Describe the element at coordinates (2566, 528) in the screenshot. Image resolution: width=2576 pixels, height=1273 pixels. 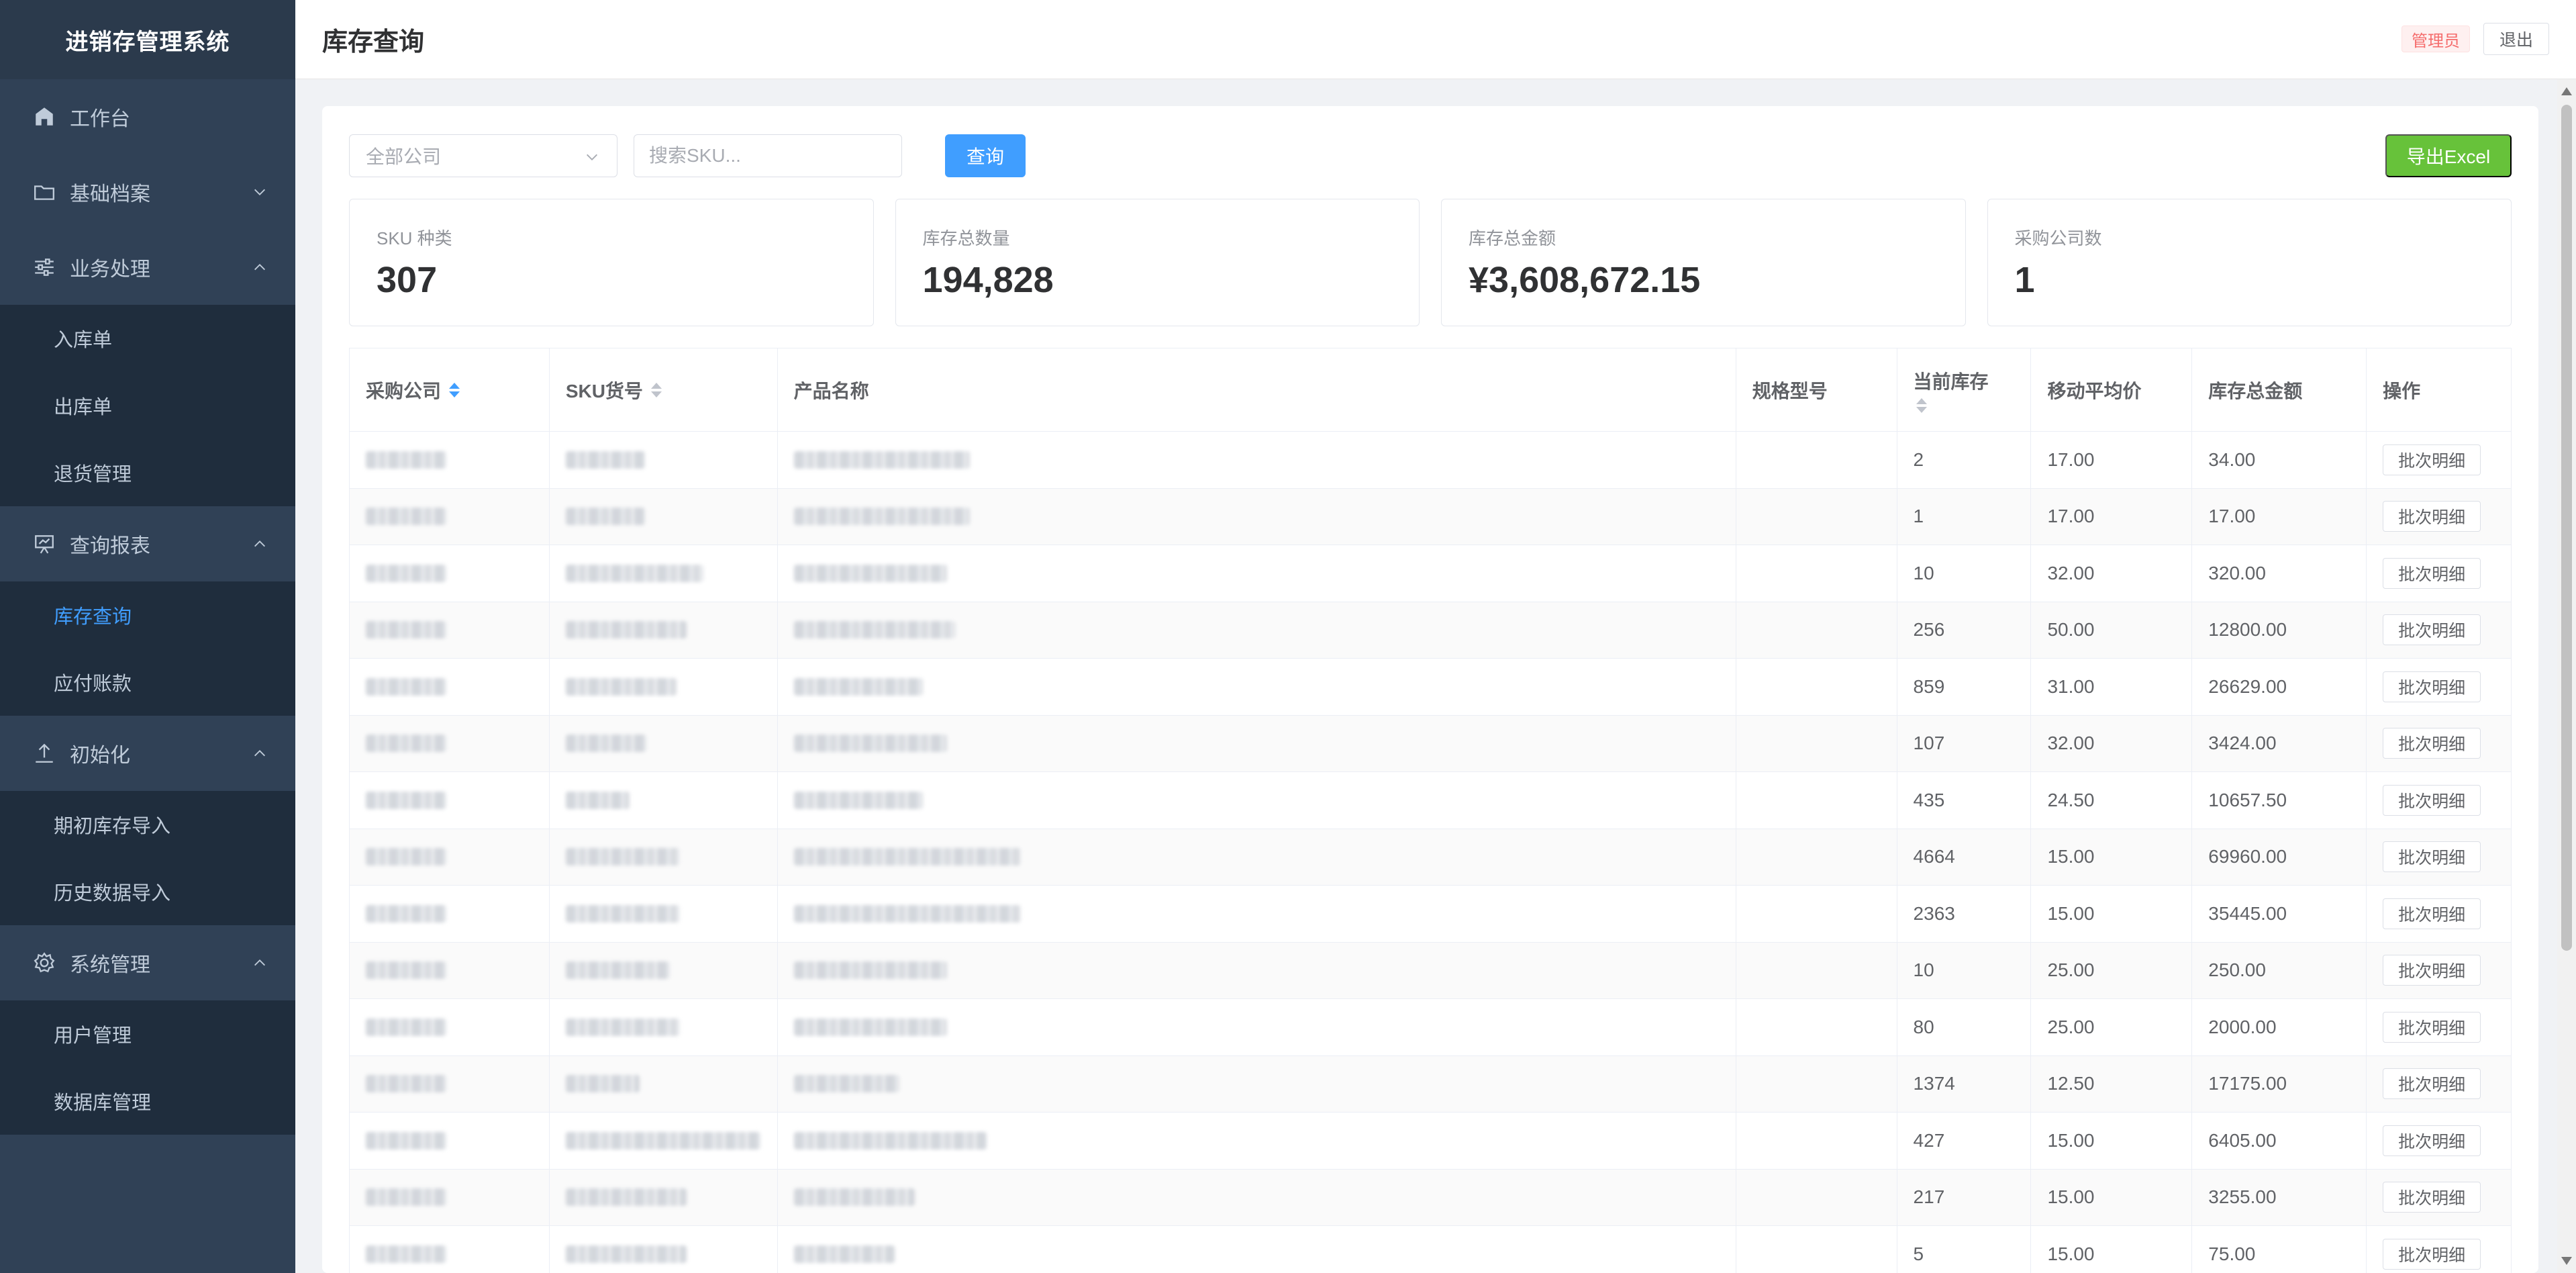
I see `scroll-thumb` at that location.